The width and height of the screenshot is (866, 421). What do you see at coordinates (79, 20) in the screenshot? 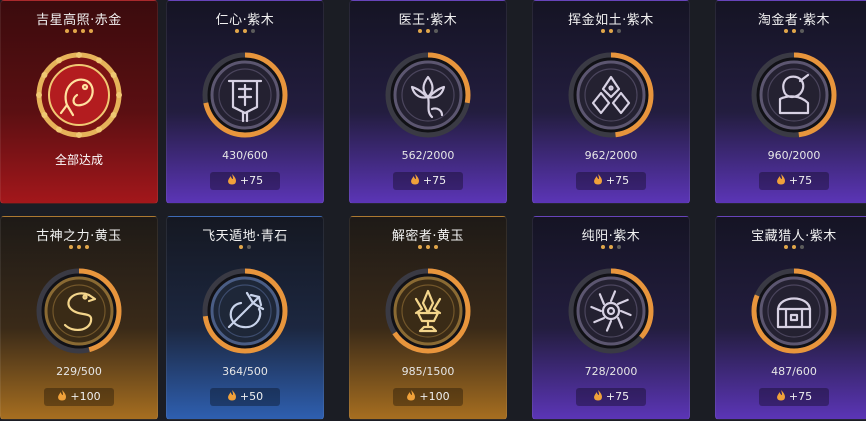
I see `achievement-title: 吉星高照·赤金` at bounding box center [79, 20].